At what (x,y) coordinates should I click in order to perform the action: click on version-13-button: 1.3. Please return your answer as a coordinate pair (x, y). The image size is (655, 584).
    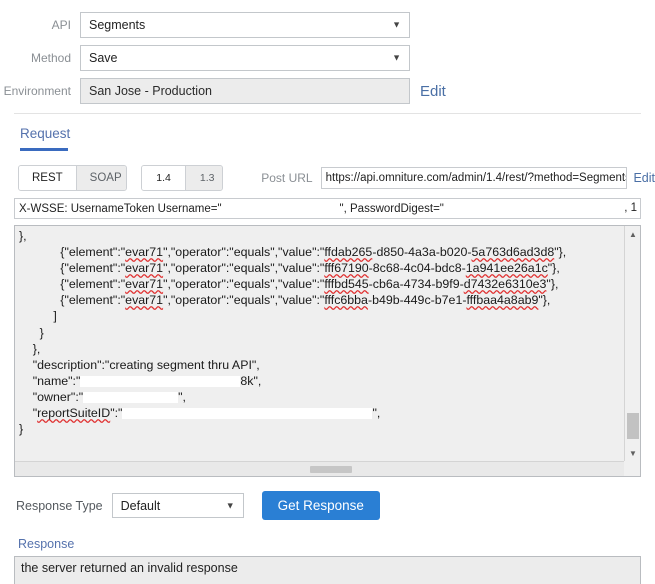
    Looking at the image, I should click on (204, 178).